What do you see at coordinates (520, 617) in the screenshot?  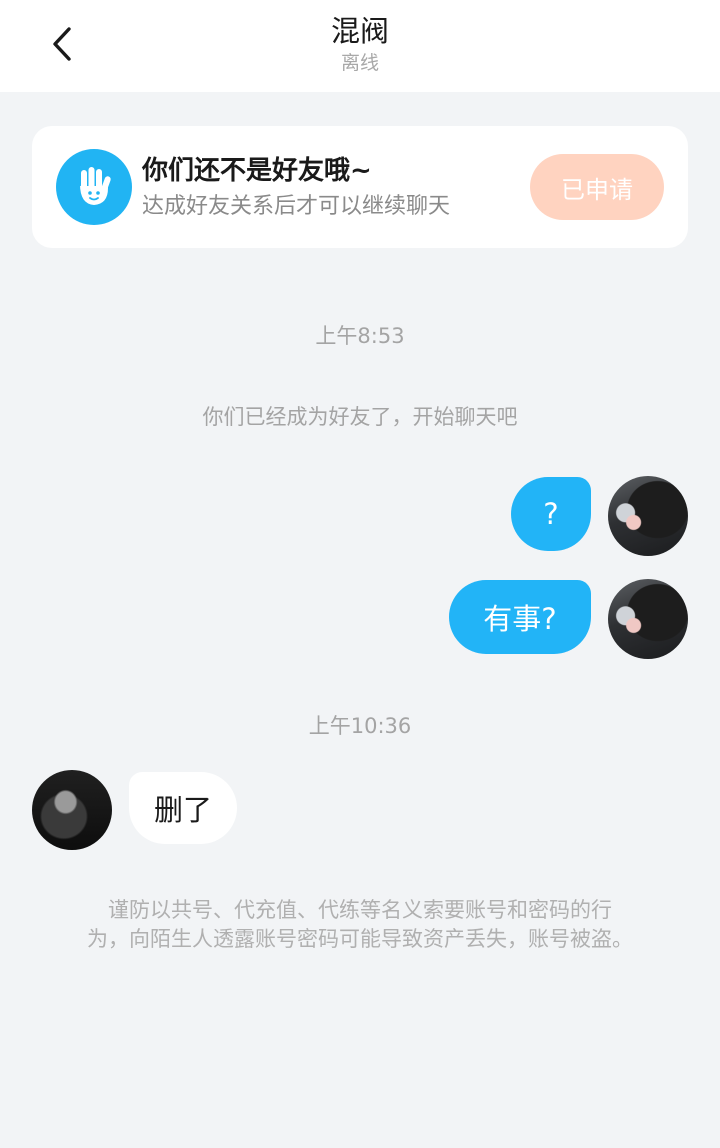 I see `message-bubble-outgoing: 有事?` at bounding box center [520, 617].